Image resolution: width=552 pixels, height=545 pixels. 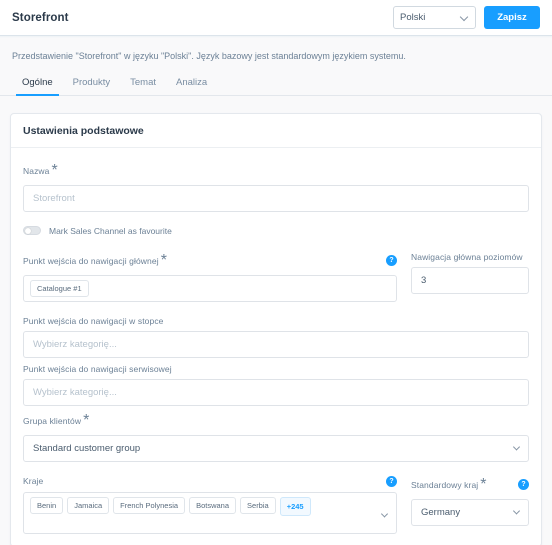 What do you see at coordinates (28, 230) in the screenshot?
I see `toggle-knob` at bounding box center [28, 230].